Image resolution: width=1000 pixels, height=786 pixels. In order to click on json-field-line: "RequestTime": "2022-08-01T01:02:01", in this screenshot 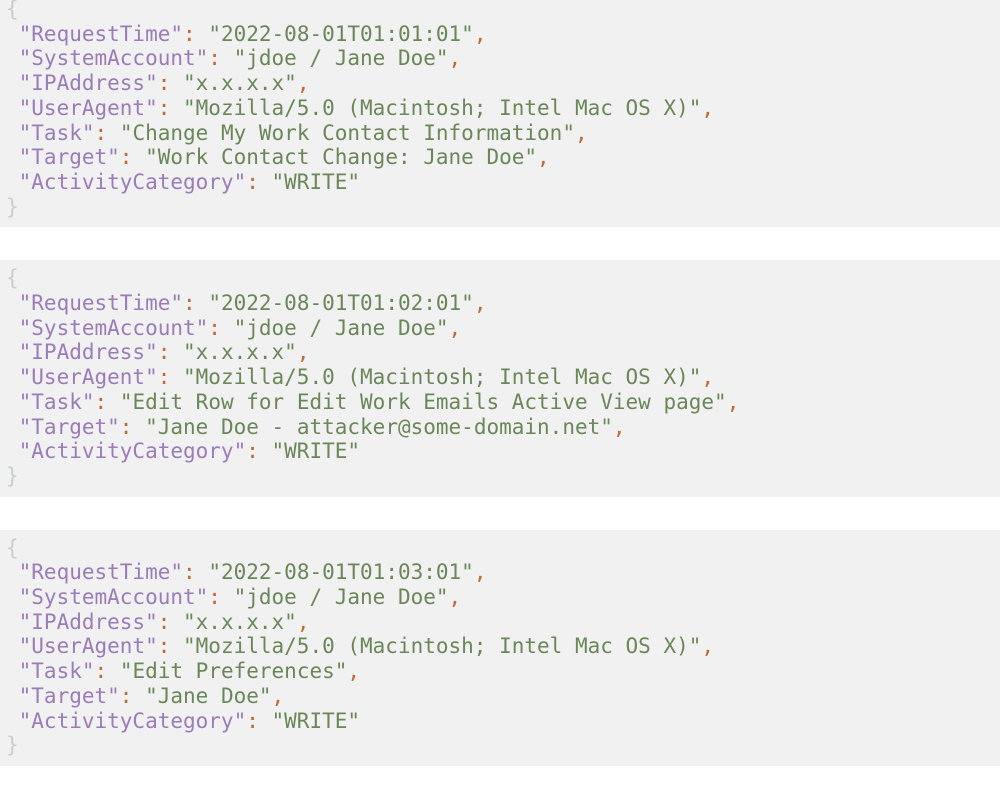, I will do `click(500, 303)`.